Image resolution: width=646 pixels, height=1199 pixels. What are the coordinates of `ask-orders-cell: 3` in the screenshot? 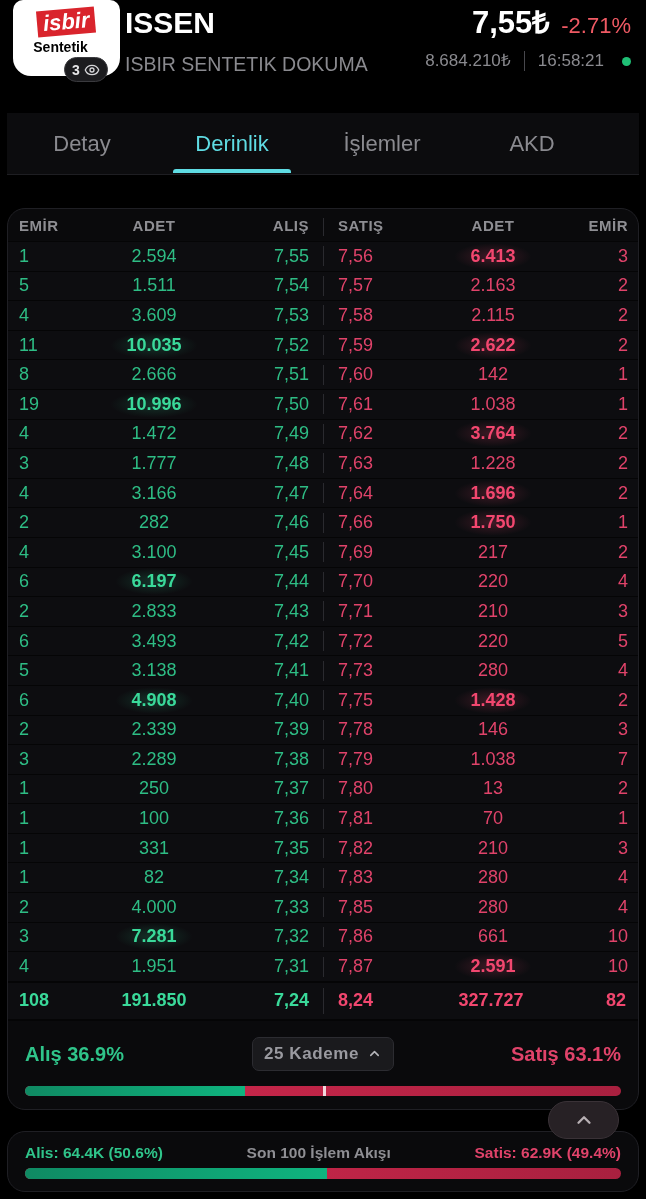 It's located at (623, 610).